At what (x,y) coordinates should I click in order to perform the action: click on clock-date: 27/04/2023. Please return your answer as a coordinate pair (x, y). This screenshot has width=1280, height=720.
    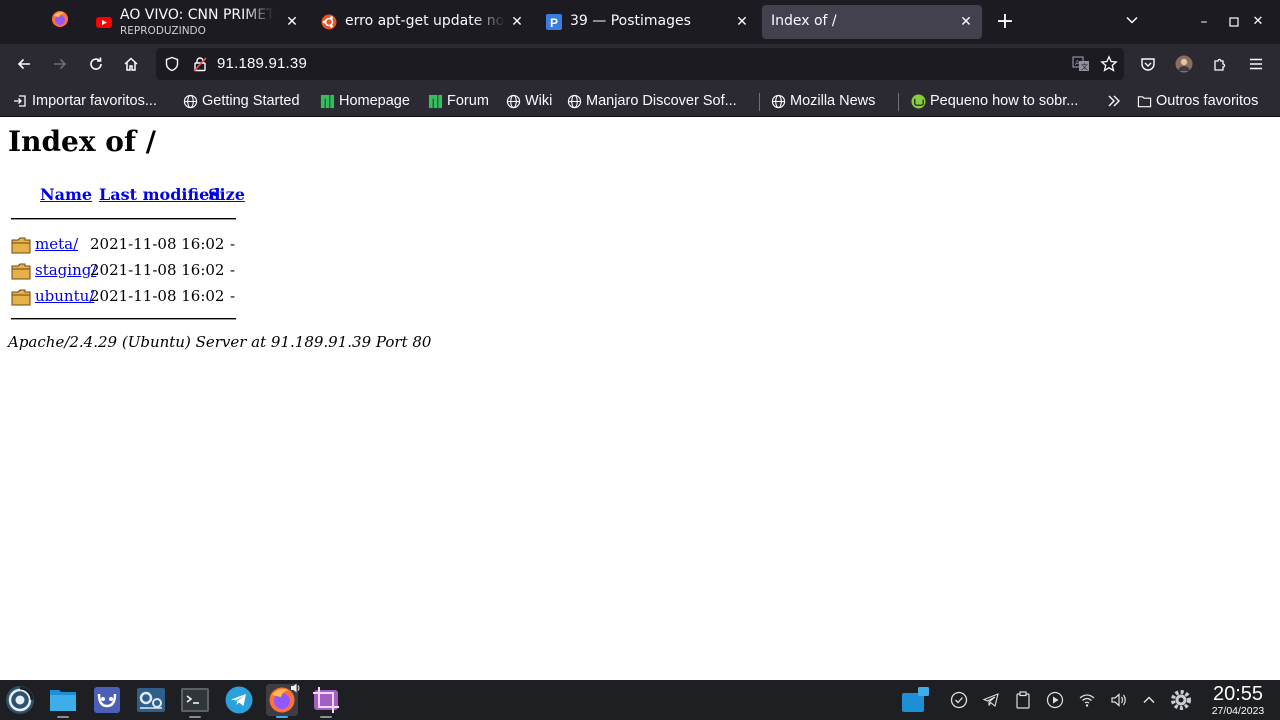
    Looking at the image, I should click on (1238, 711).